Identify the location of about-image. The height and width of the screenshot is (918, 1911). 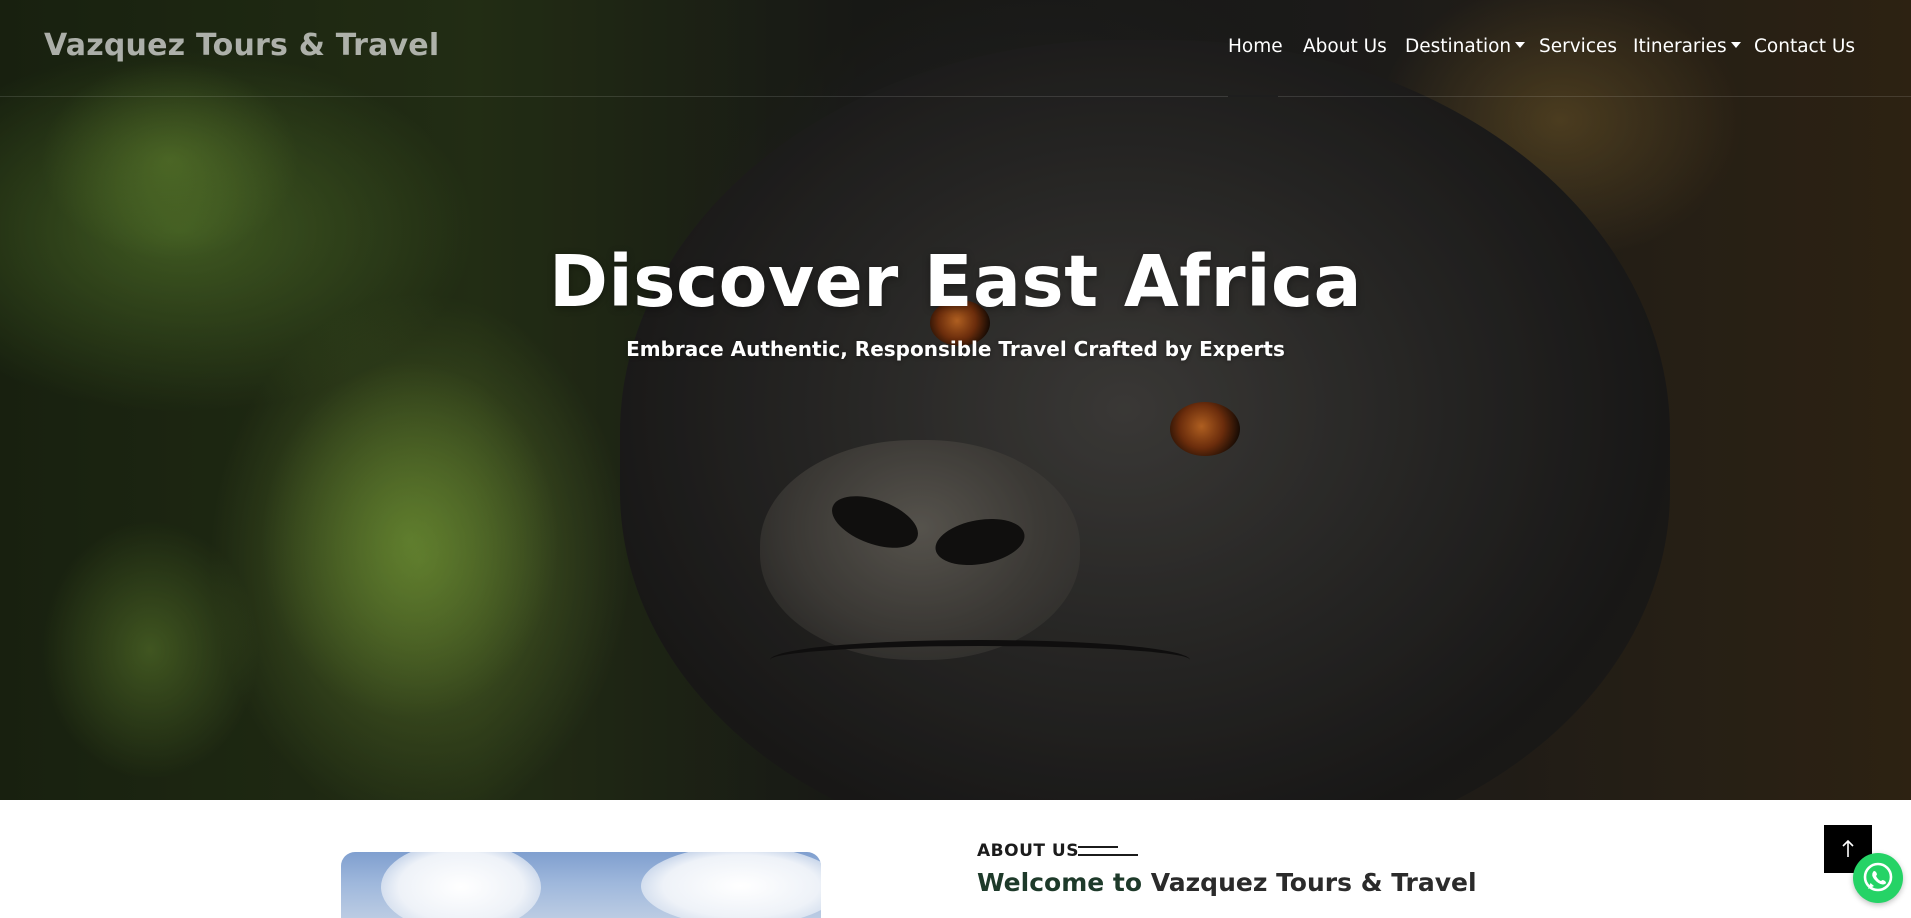
(581, 885).